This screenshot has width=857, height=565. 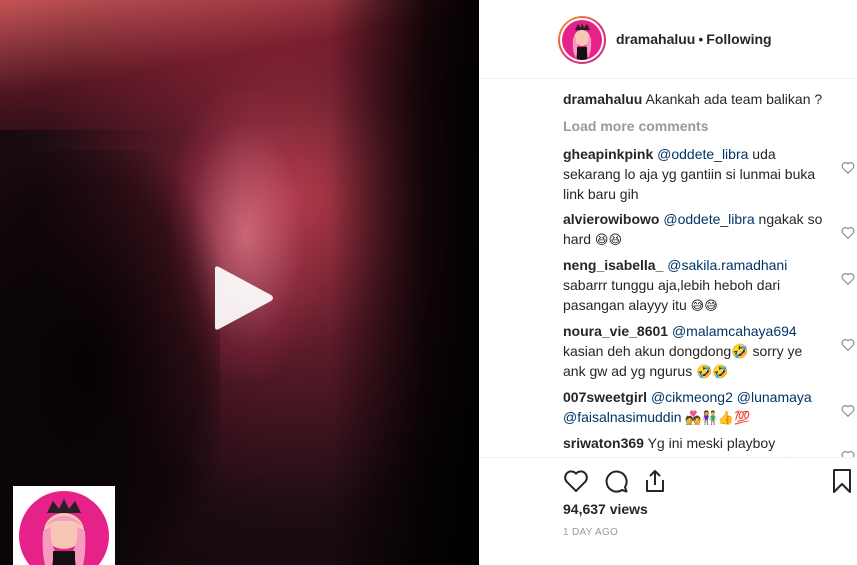 I want to click on share-icon, so click(x=655, y=481).